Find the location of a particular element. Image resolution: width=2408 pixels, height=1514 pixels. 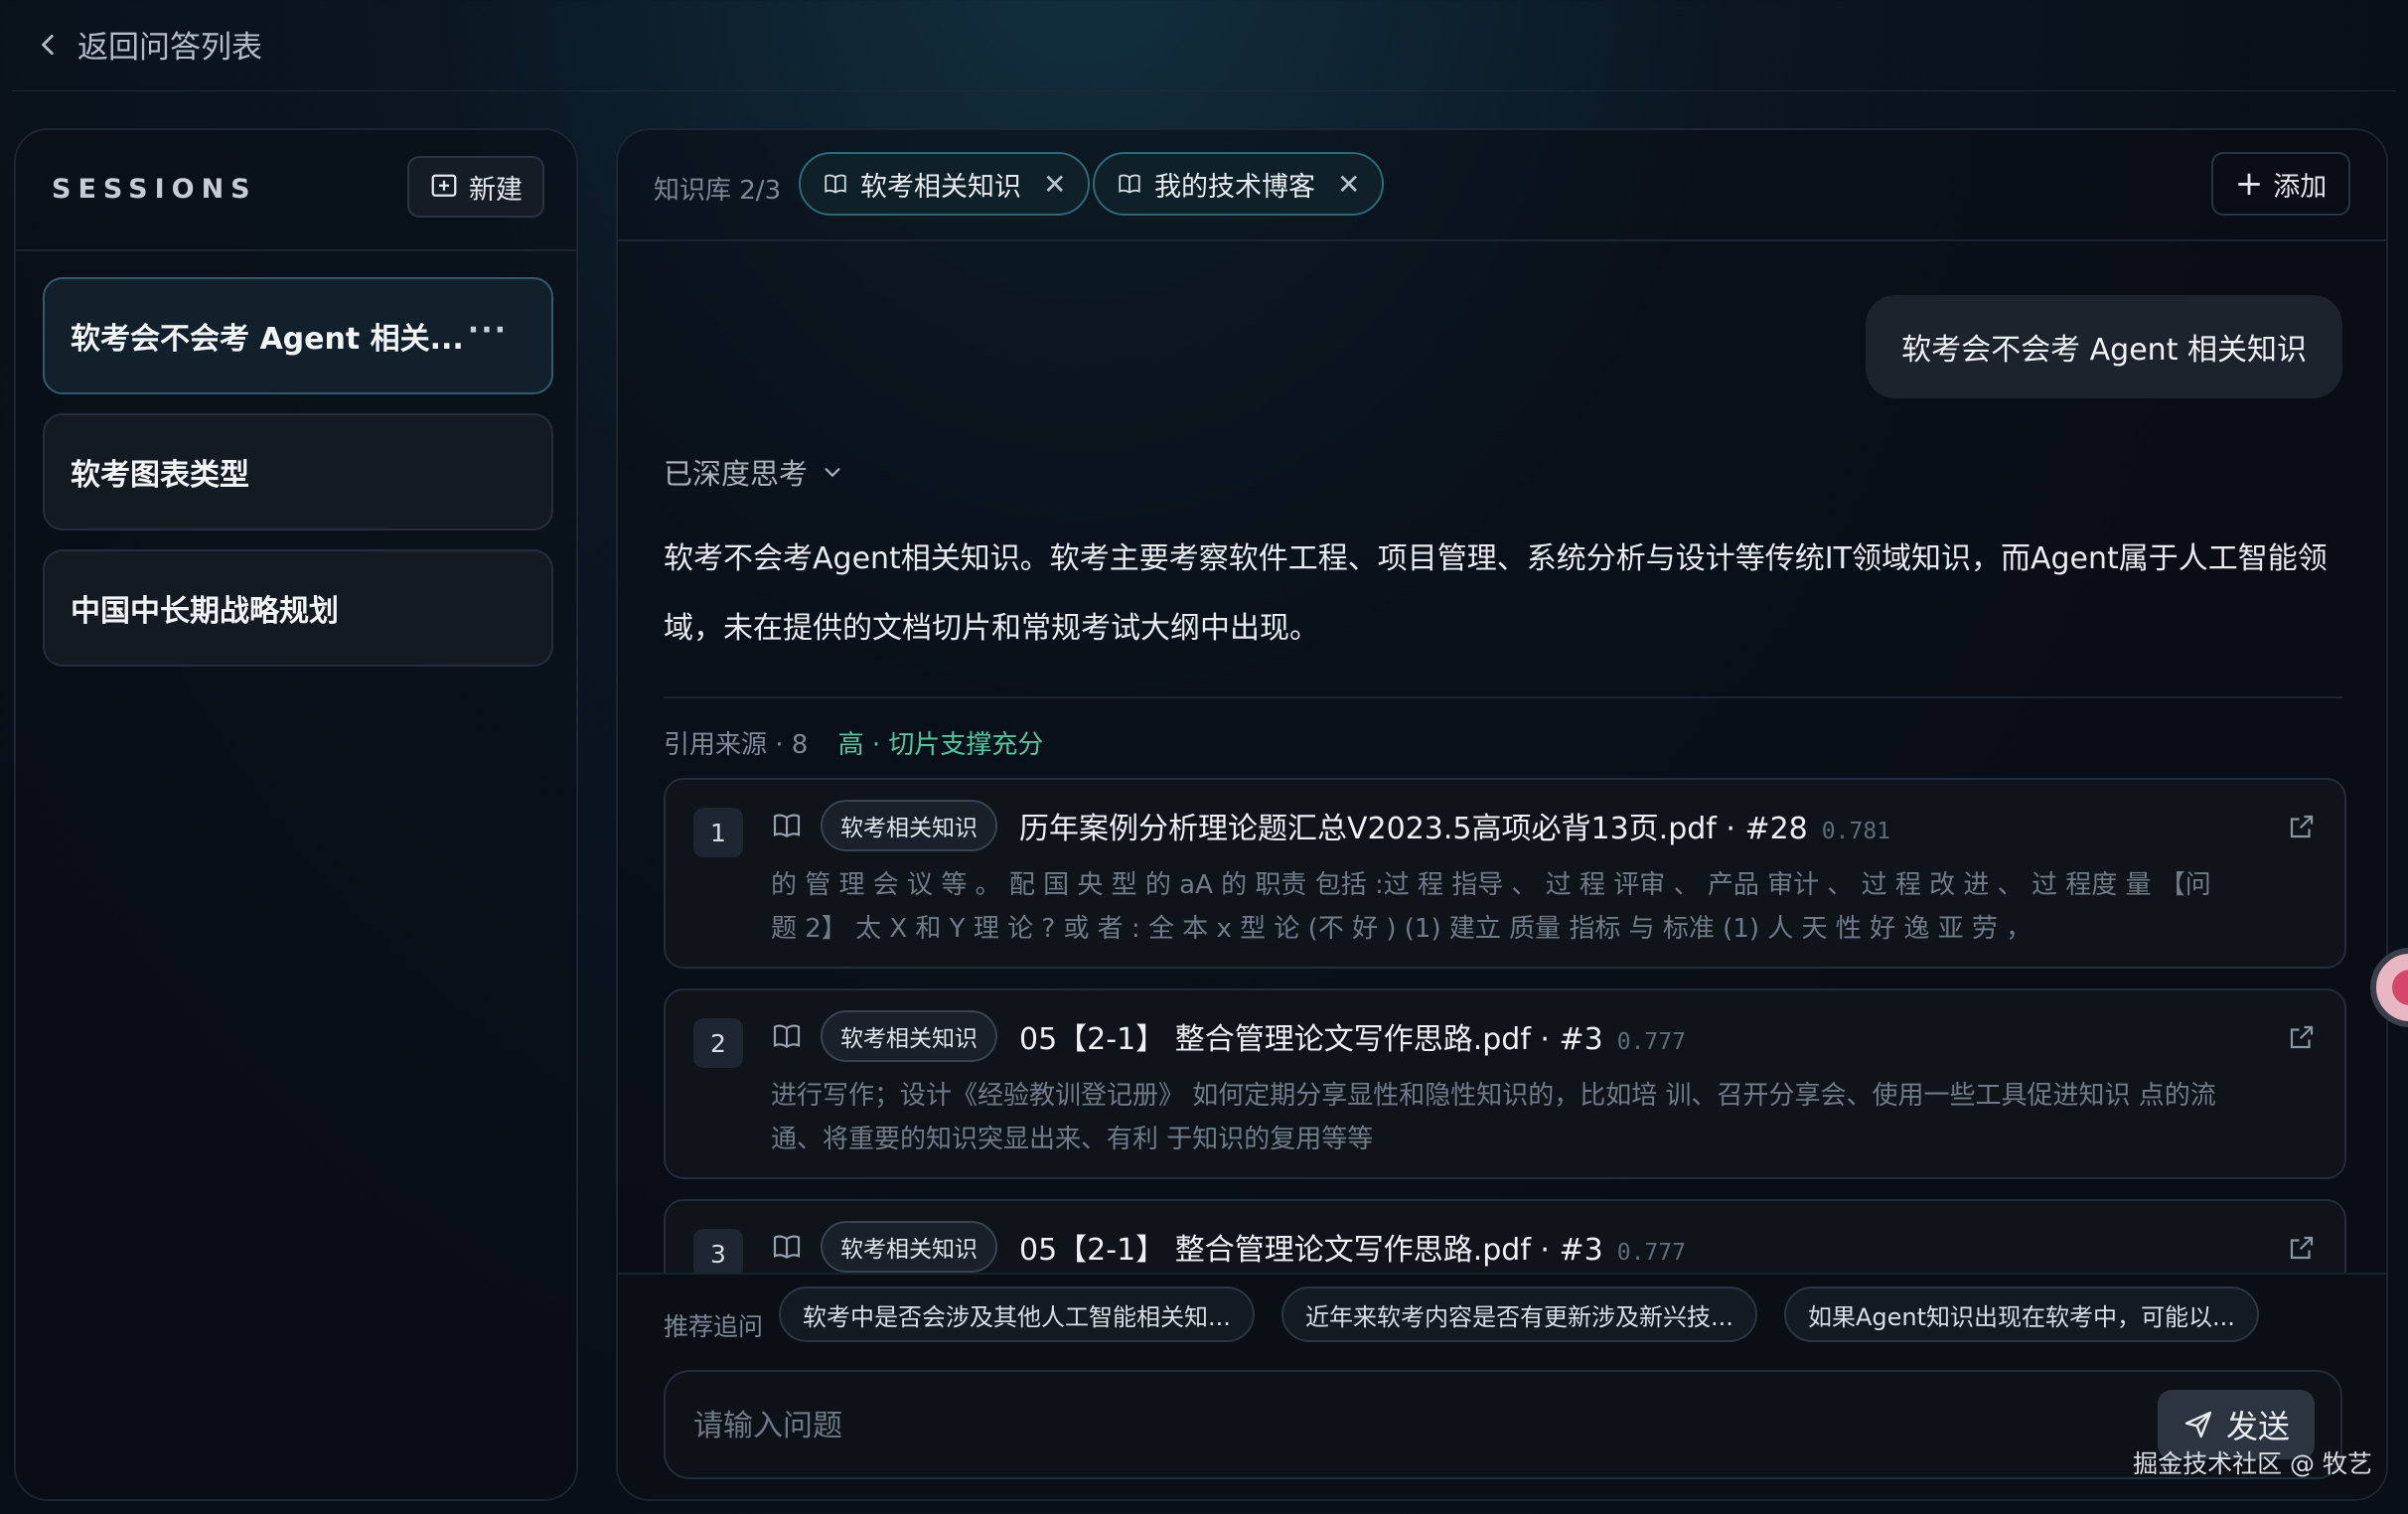

source-index: 1 is located at coordinates (718, 832).